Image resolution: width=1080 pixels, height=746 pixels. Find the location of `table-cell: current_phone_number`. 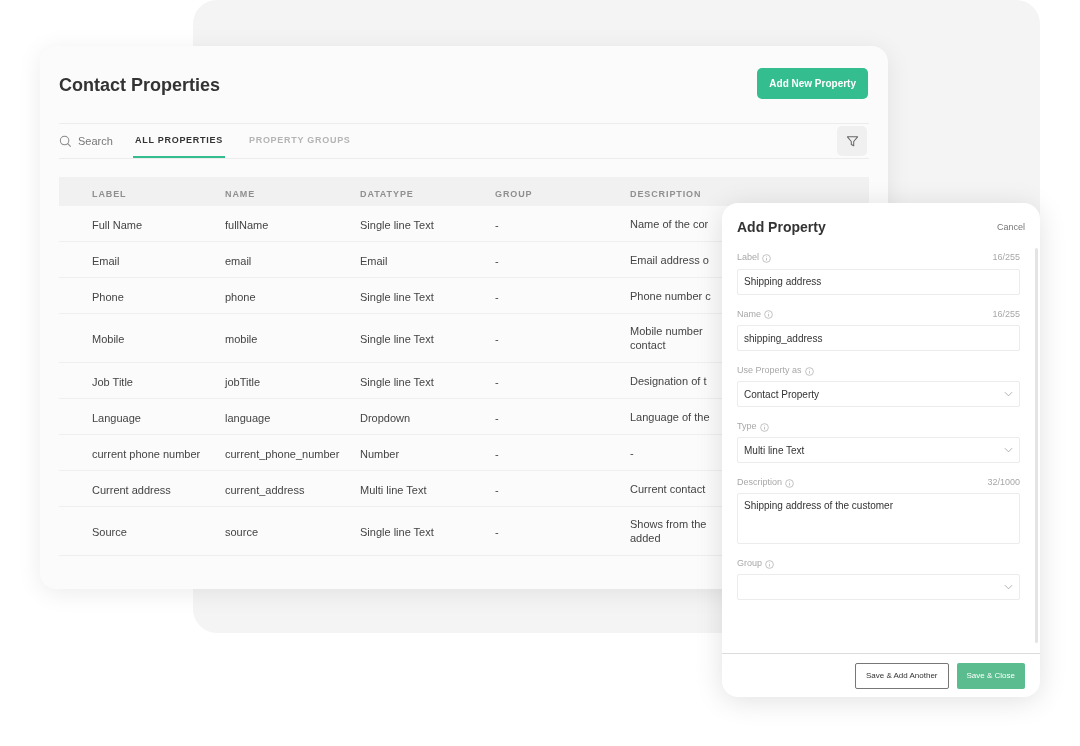

table-cell: current_phone_number is located at coordinates (282, 453).